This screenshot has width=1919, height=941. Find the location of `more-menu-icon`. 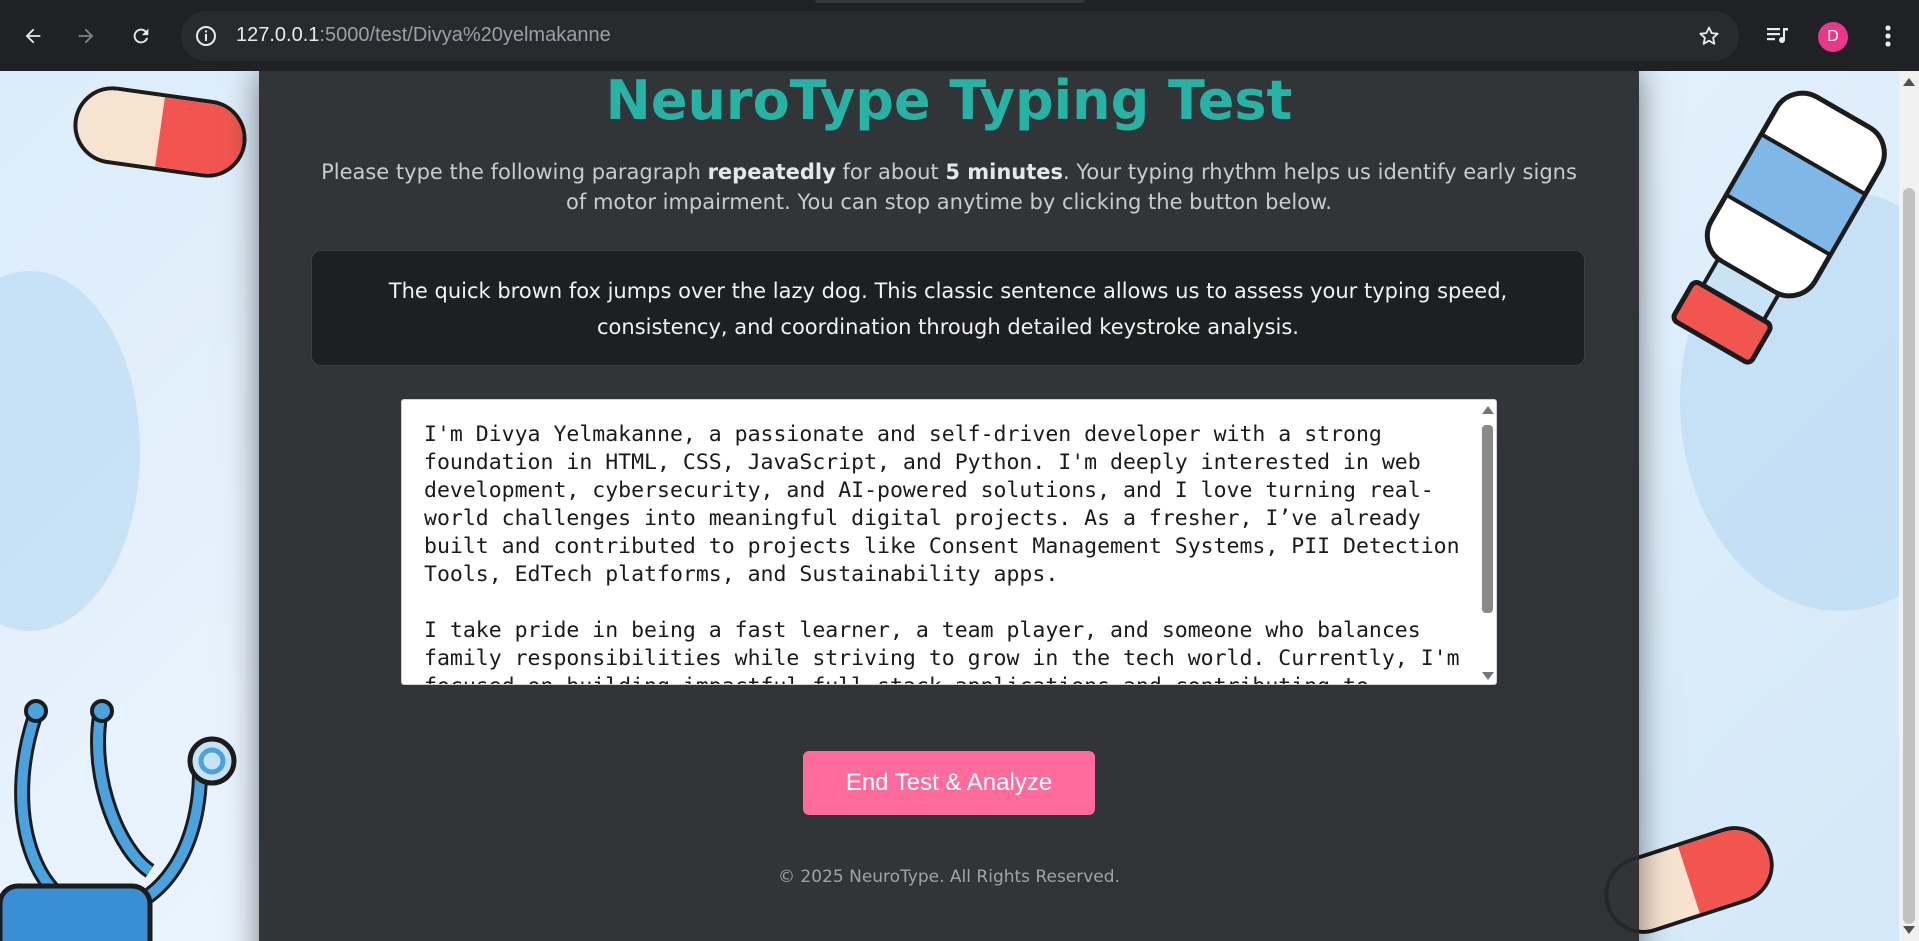

more-menu-icon is located at coordinates (1888, 36).